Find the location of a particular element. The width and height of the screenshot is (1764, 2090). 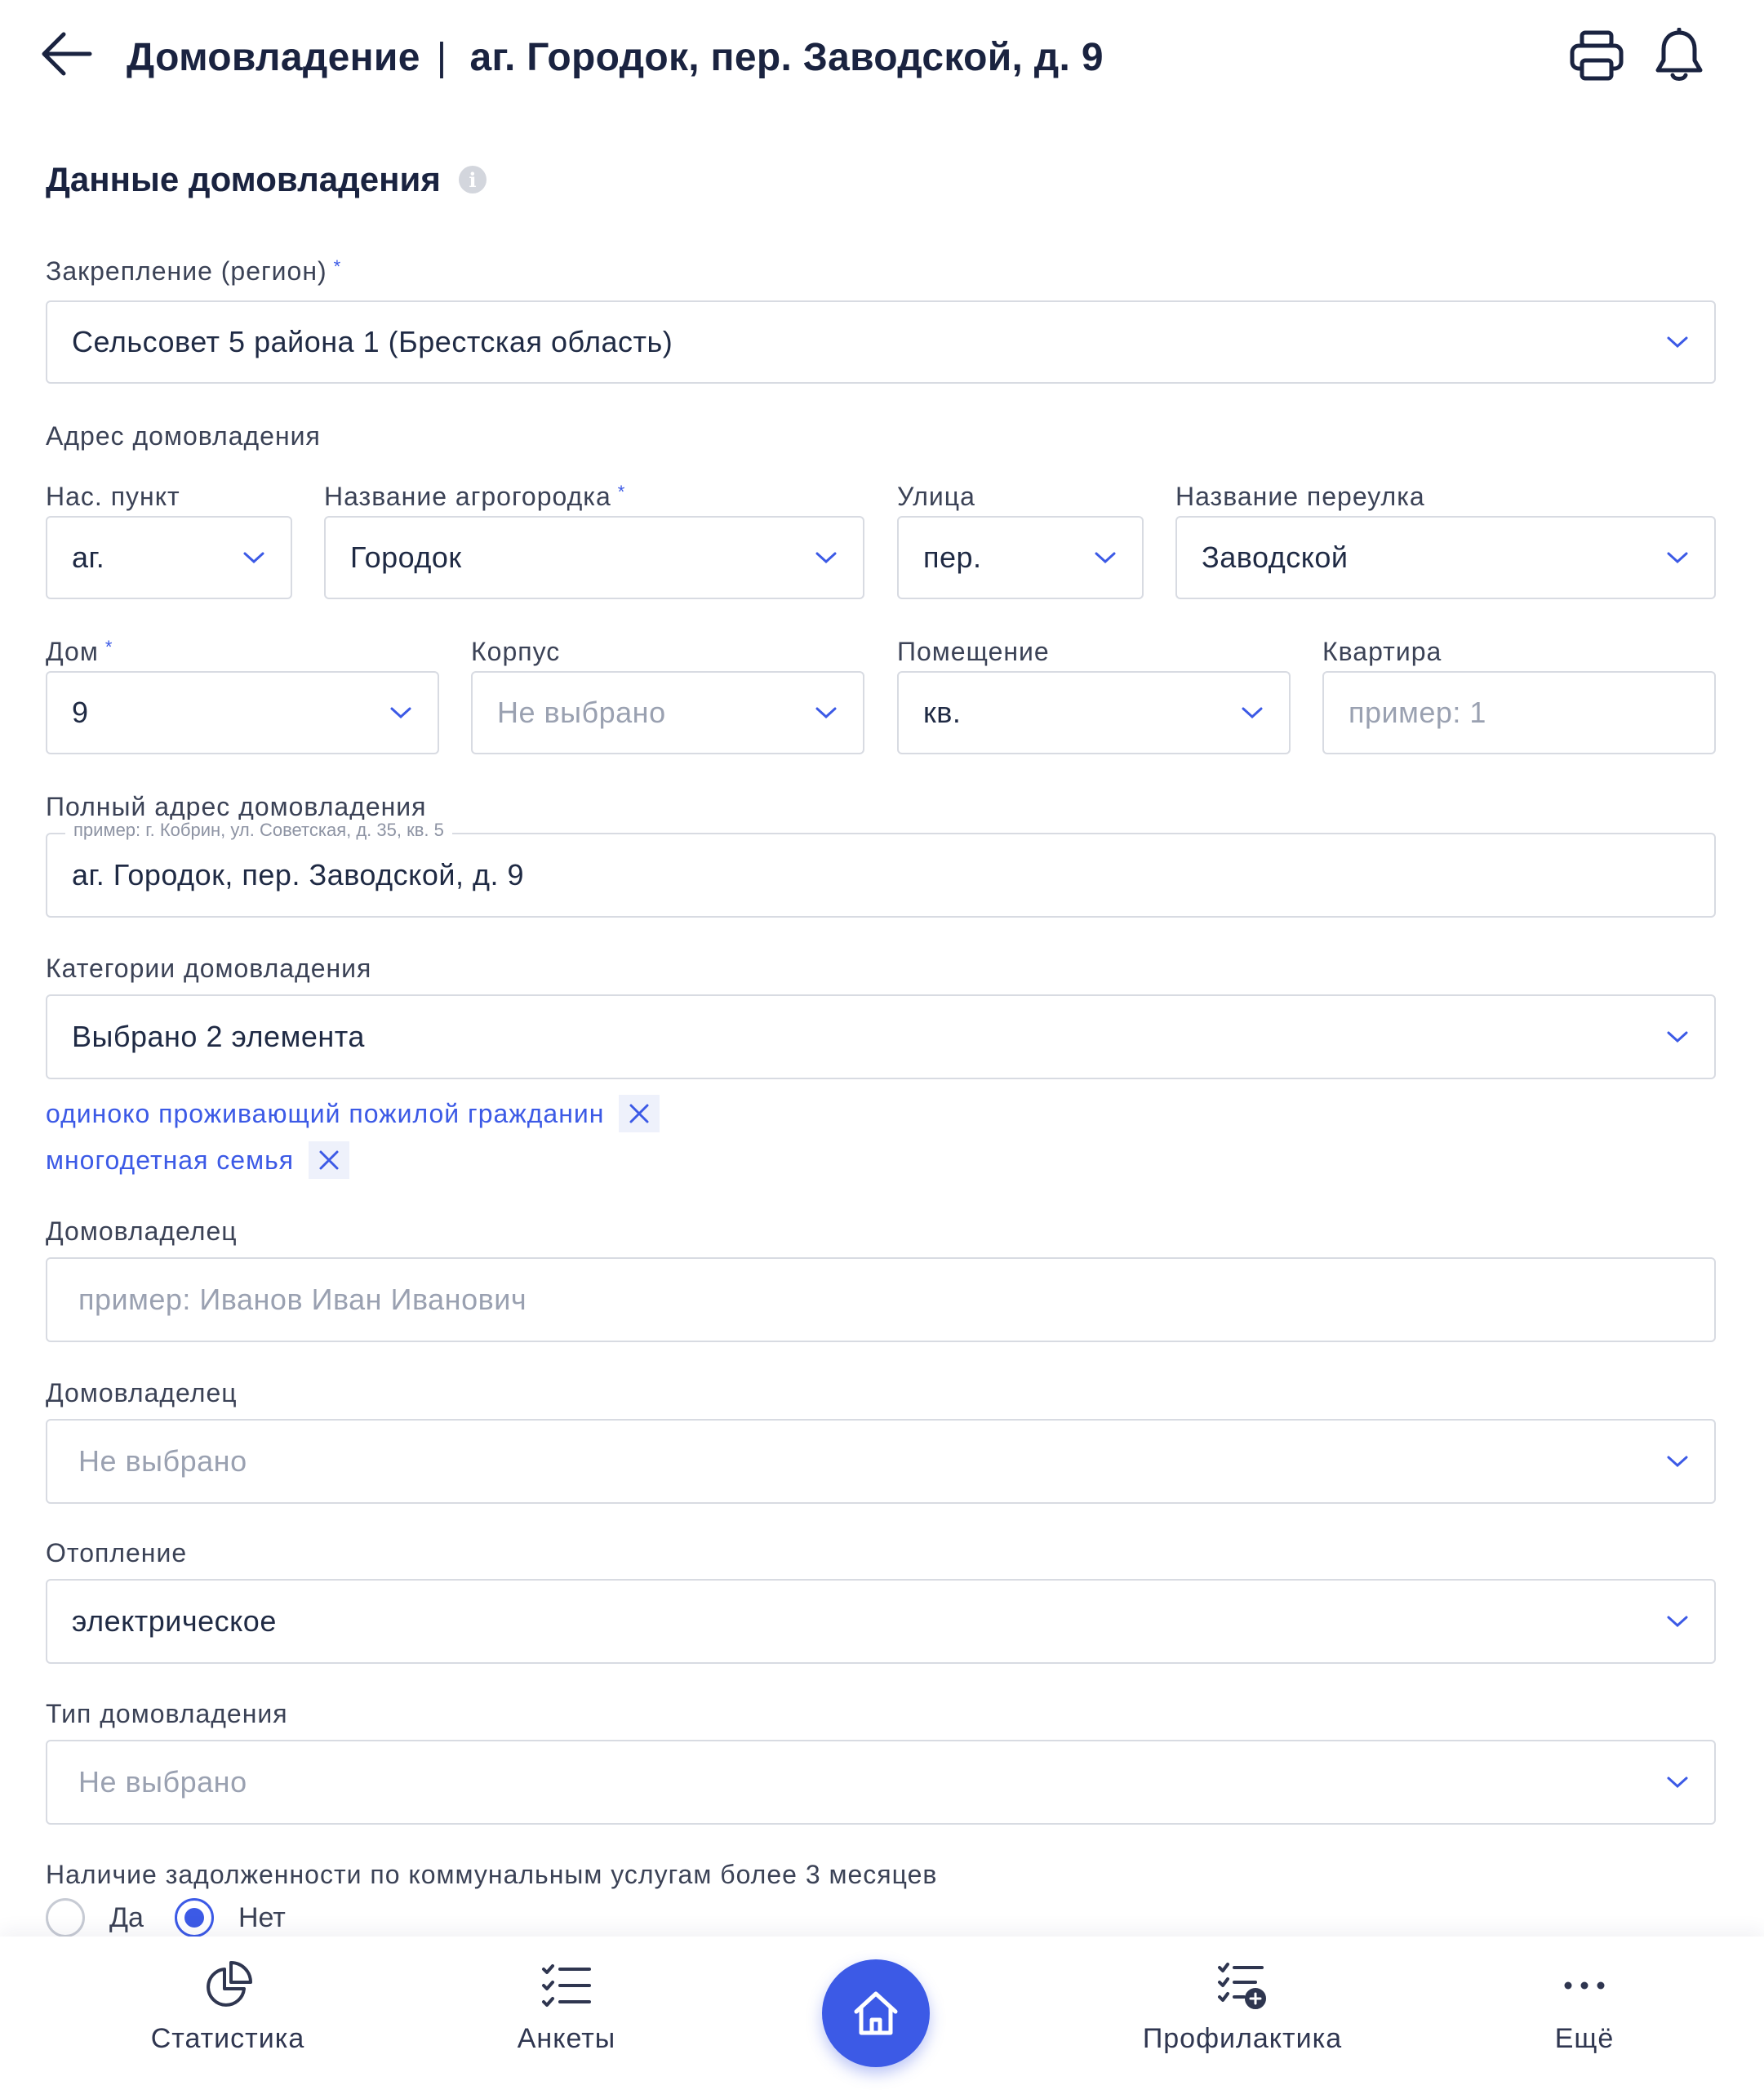

home-icon is located at coordinates (876, 2013).